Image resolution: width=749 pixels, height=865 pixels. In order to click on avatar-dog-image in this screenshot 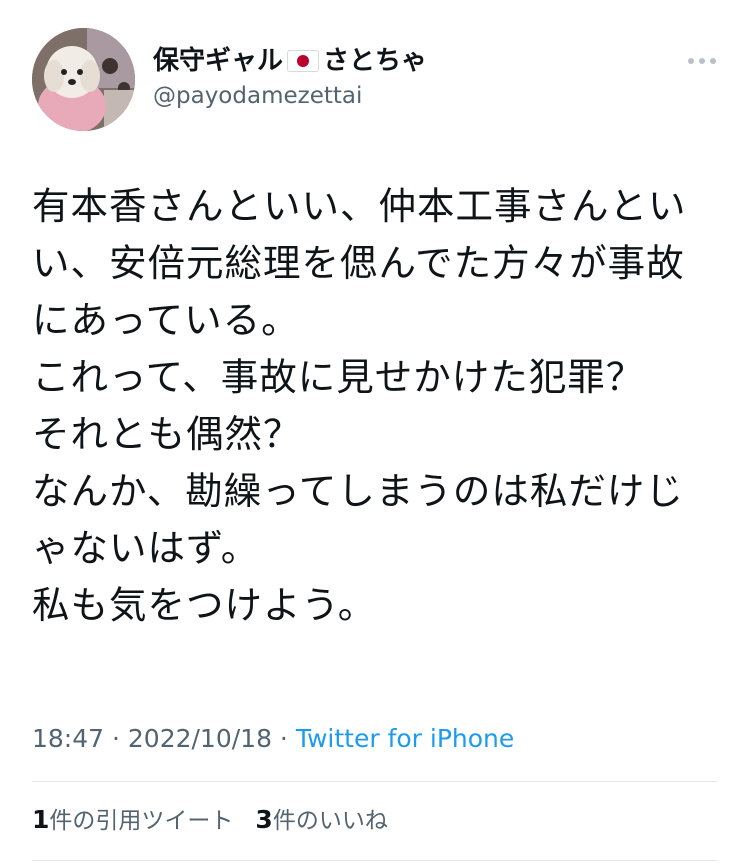, I will do `click(83, 79)`.